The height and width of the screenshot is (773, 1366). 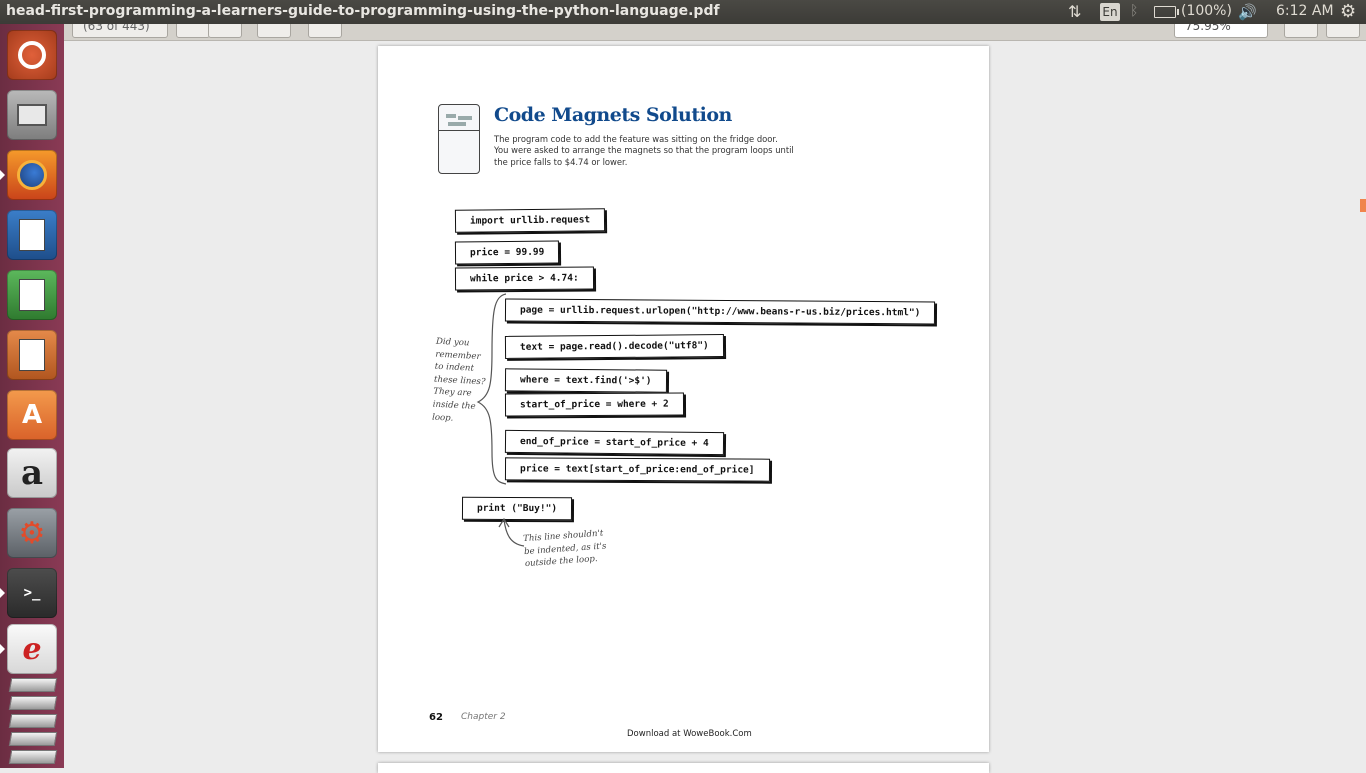 What do you see at coordinates (1305, 11) in the screenshot?
I see `clock: 6:12 AM` at bounding box center [1305, 11].